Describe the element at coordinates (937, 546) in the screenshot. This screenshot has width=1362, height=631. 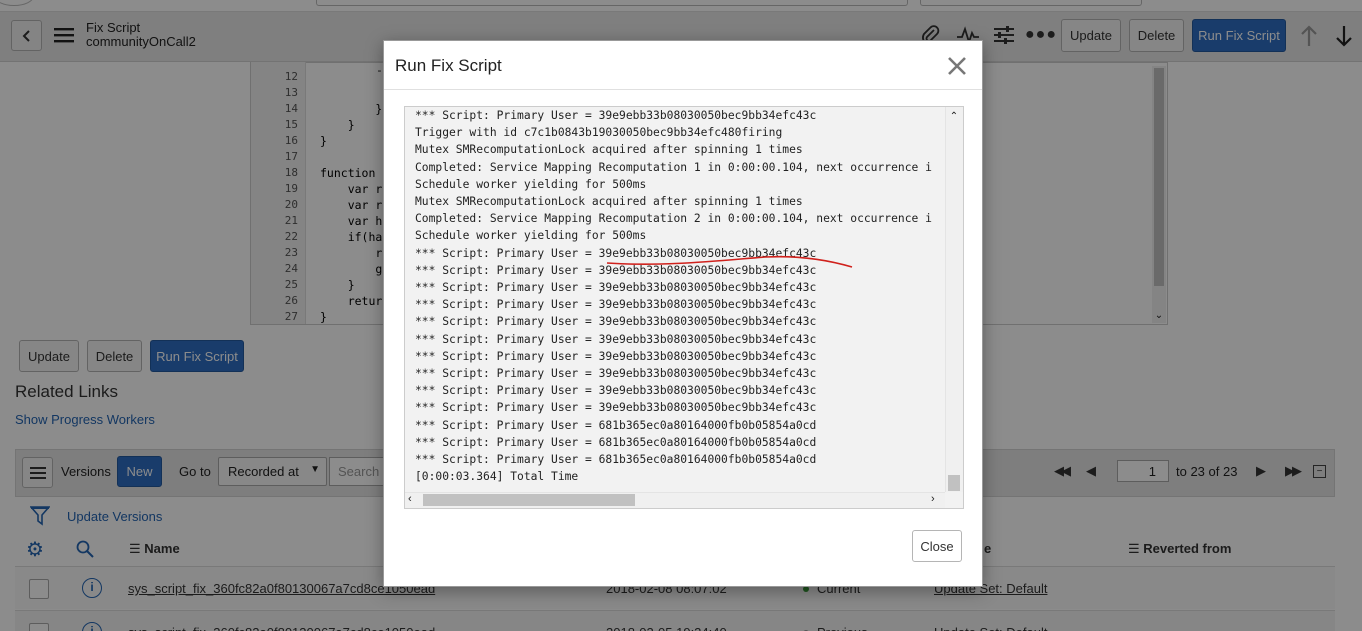
I see `dialog-close-button: Close` at that location.